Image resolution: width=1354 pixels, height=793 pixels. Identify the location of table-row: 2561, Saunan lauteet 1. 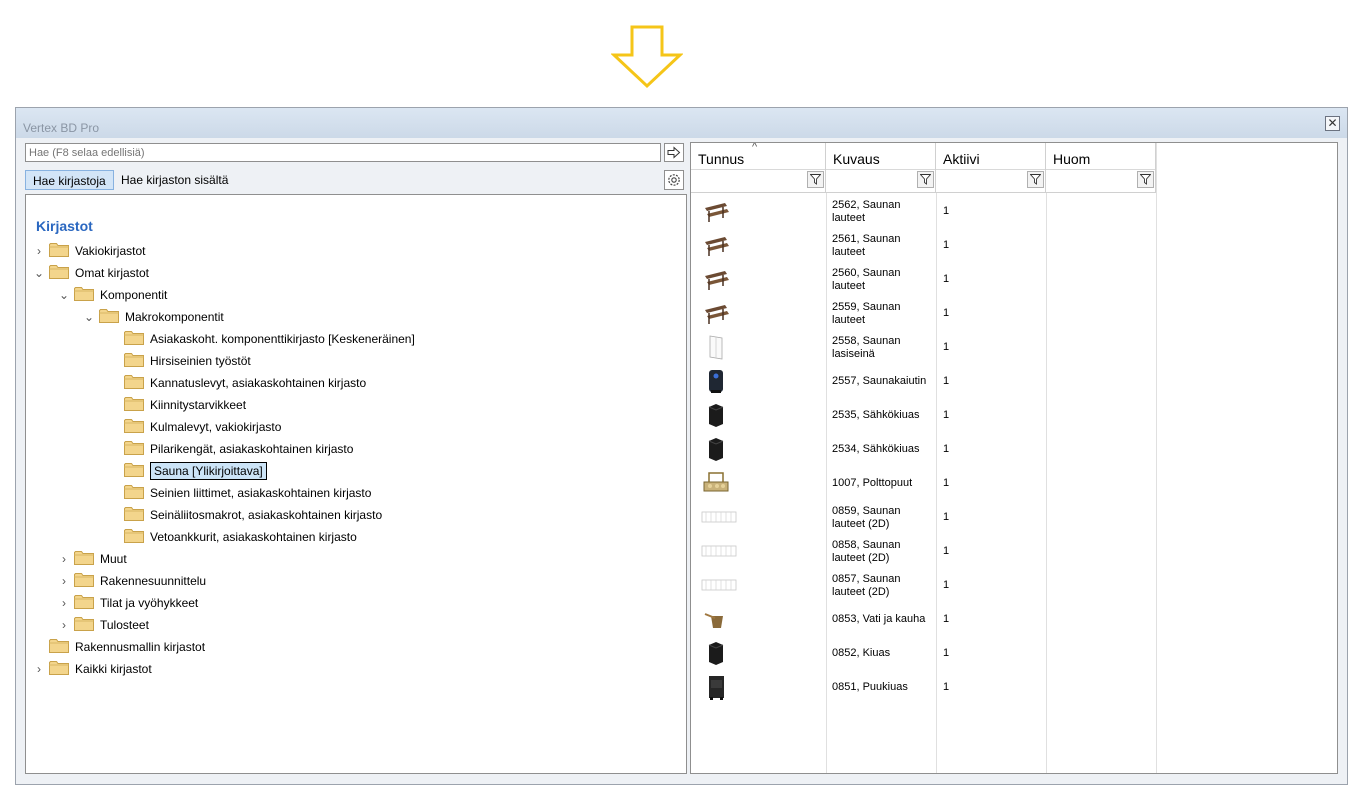
(923, 245).